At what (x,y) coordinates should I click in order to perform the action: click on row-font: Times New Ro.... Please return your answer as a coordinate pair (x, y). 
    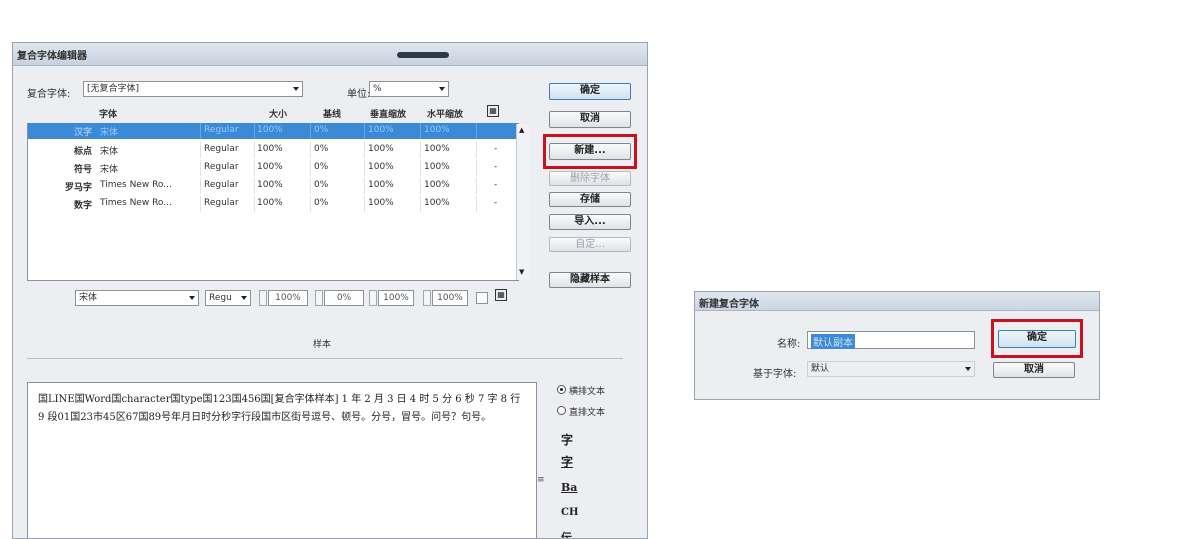
    Looking at the image, I should click on (136, 185).